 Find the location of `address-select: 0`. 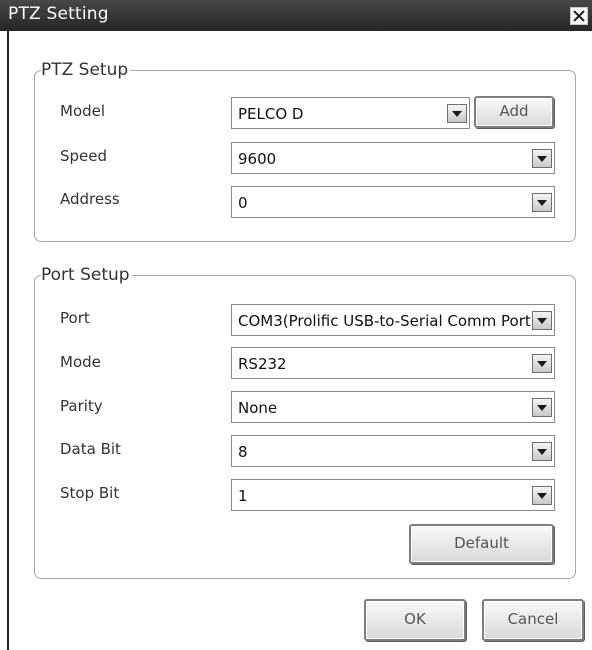

address-select: 0 is located at coordinates (393, 202).